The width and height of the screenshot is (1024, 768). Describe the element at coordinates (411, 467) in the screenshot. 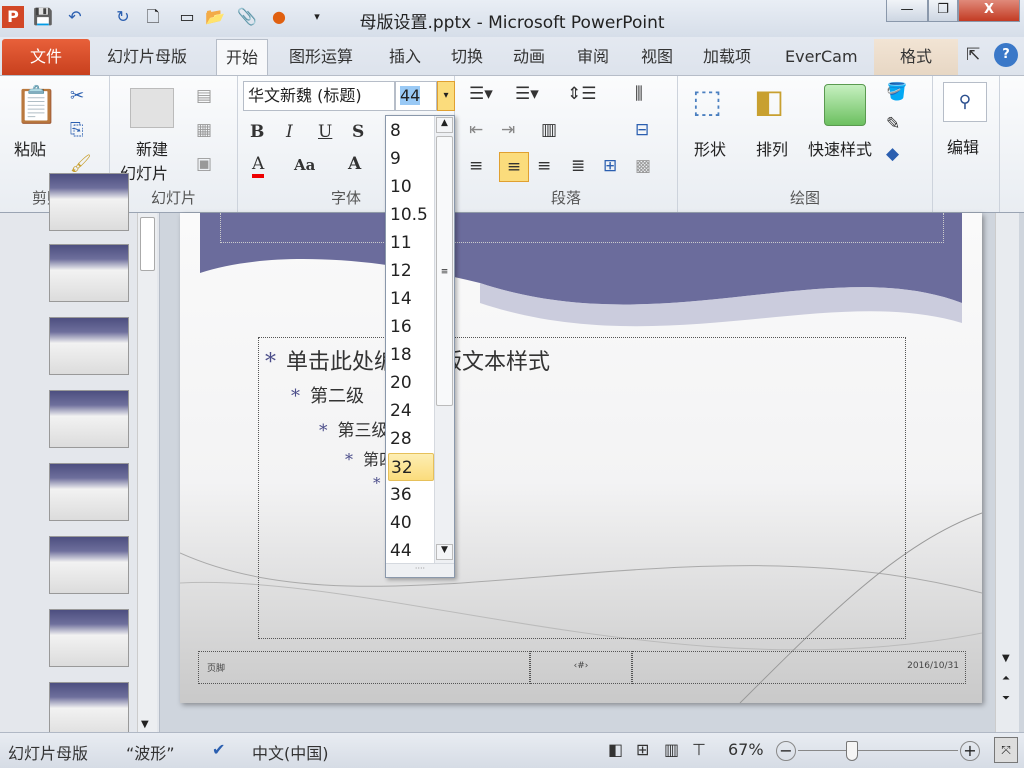

I see `font-size-option: 32` at that location.